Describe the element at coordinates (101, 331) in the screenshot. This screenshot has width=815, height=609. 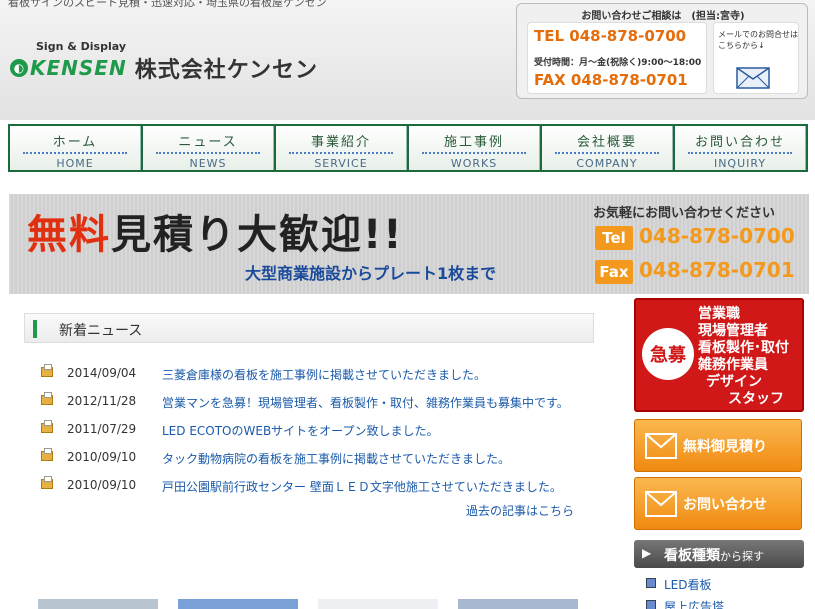
I see `news-section-title: 新着ニュース` at that location.